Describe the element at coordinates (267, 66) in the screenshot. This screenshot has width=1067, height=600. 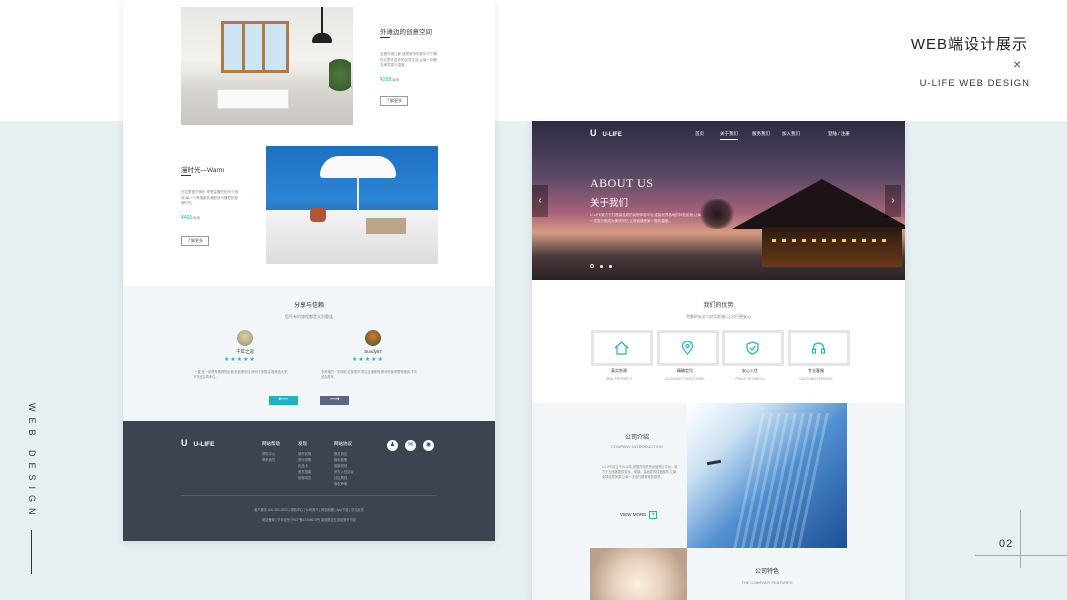
I see `living-room-image` at that location.